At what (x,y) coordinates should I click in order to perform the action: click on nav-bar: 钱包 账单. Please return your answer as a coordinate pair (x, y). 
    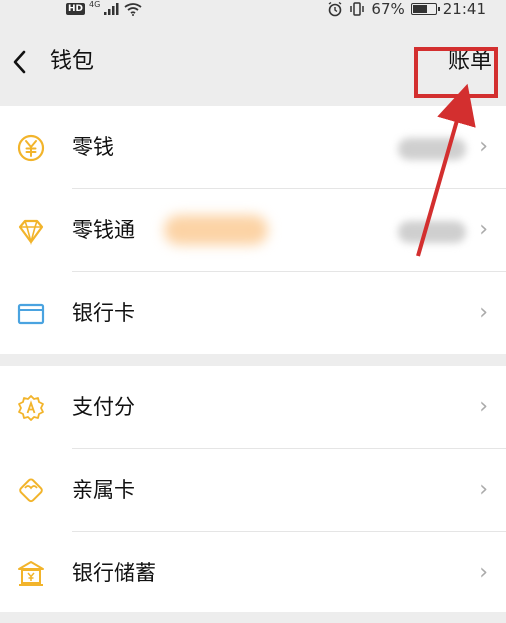
    Looking at the image, I should click on (253, 63).